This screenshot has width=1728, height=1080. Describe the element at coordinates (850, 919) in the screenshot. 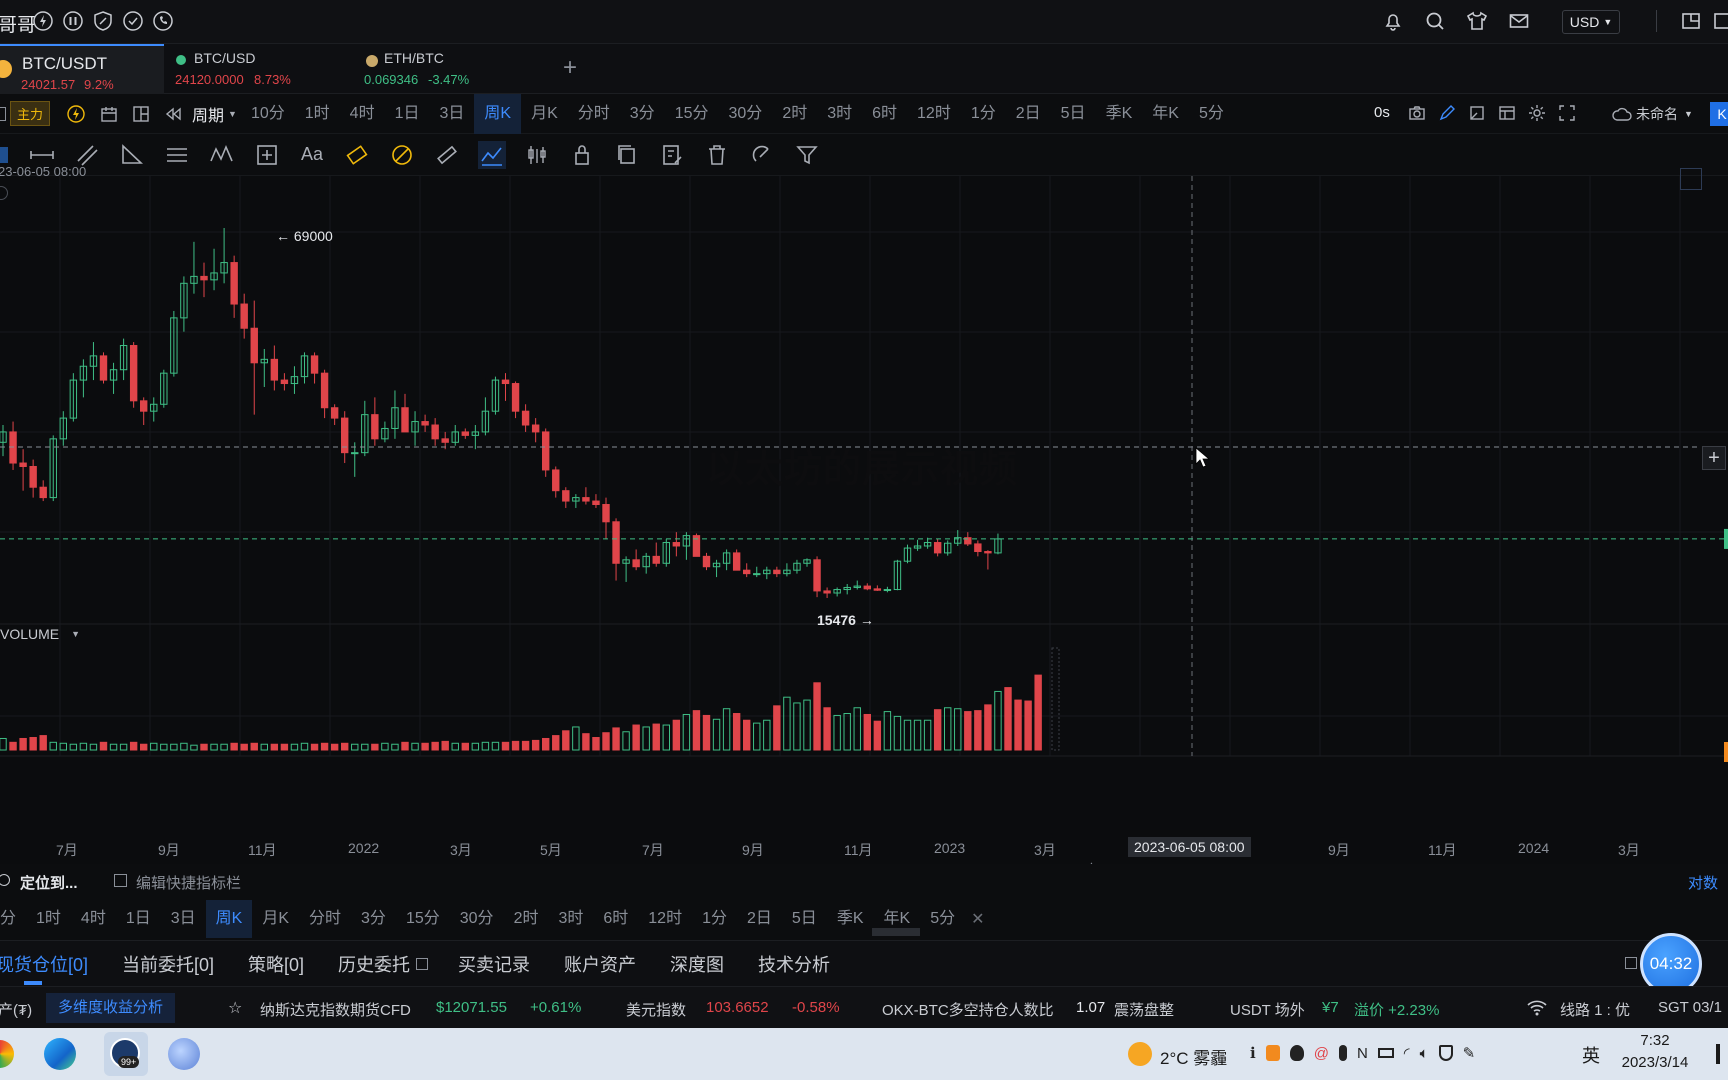

I see `bottom-period-option: 季K` at that location.